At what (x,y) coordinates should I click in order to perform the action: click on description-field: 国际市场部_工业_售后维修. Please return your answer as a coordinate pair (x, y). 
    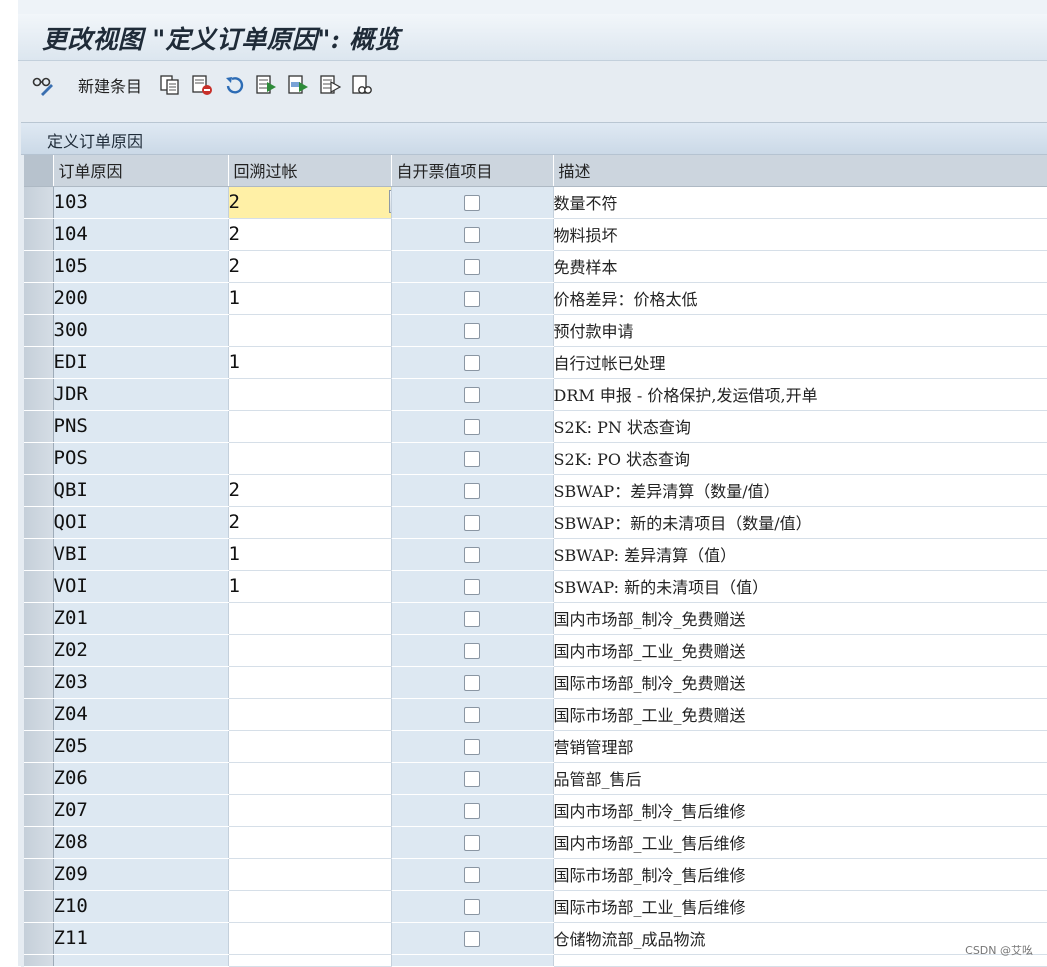
    Looking at the image, I should click on (800, 906).